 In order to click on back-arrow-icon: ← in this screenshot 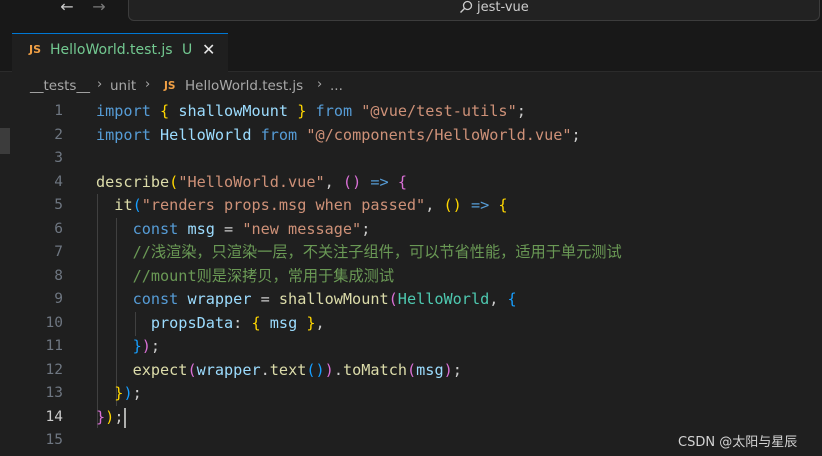, I will do `click(67, 8)`.